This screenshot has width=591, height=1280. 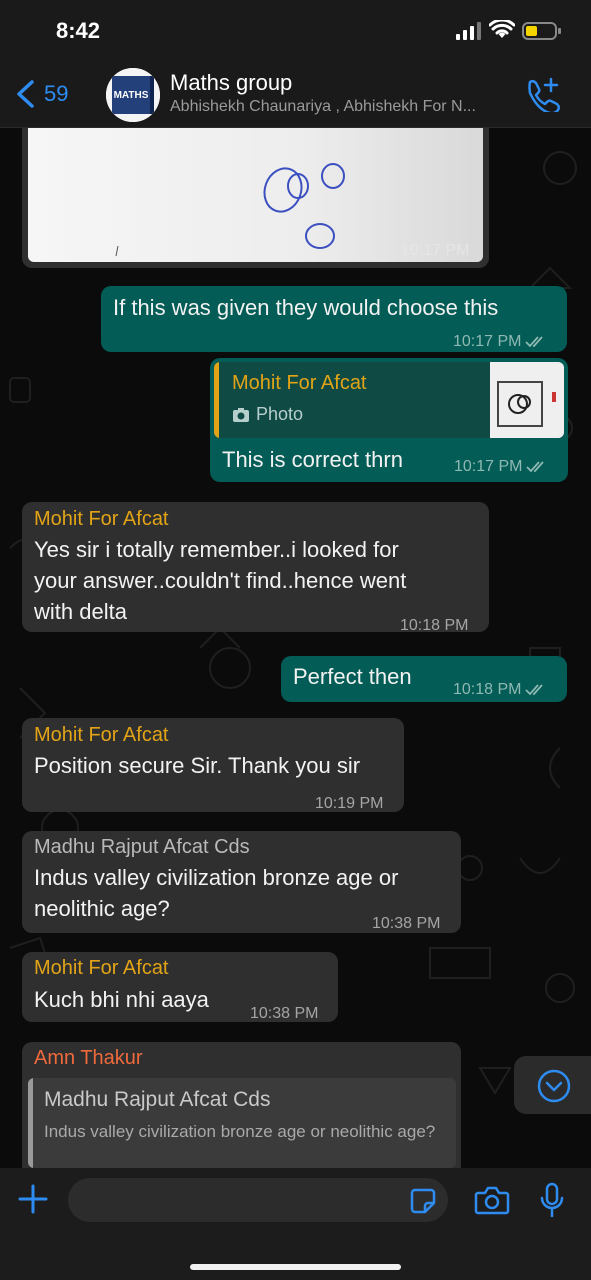 What do you see at coordinates (231, 83) in the screenshot?
I see `page-title: Maths group` at bounding box center [231, 83].